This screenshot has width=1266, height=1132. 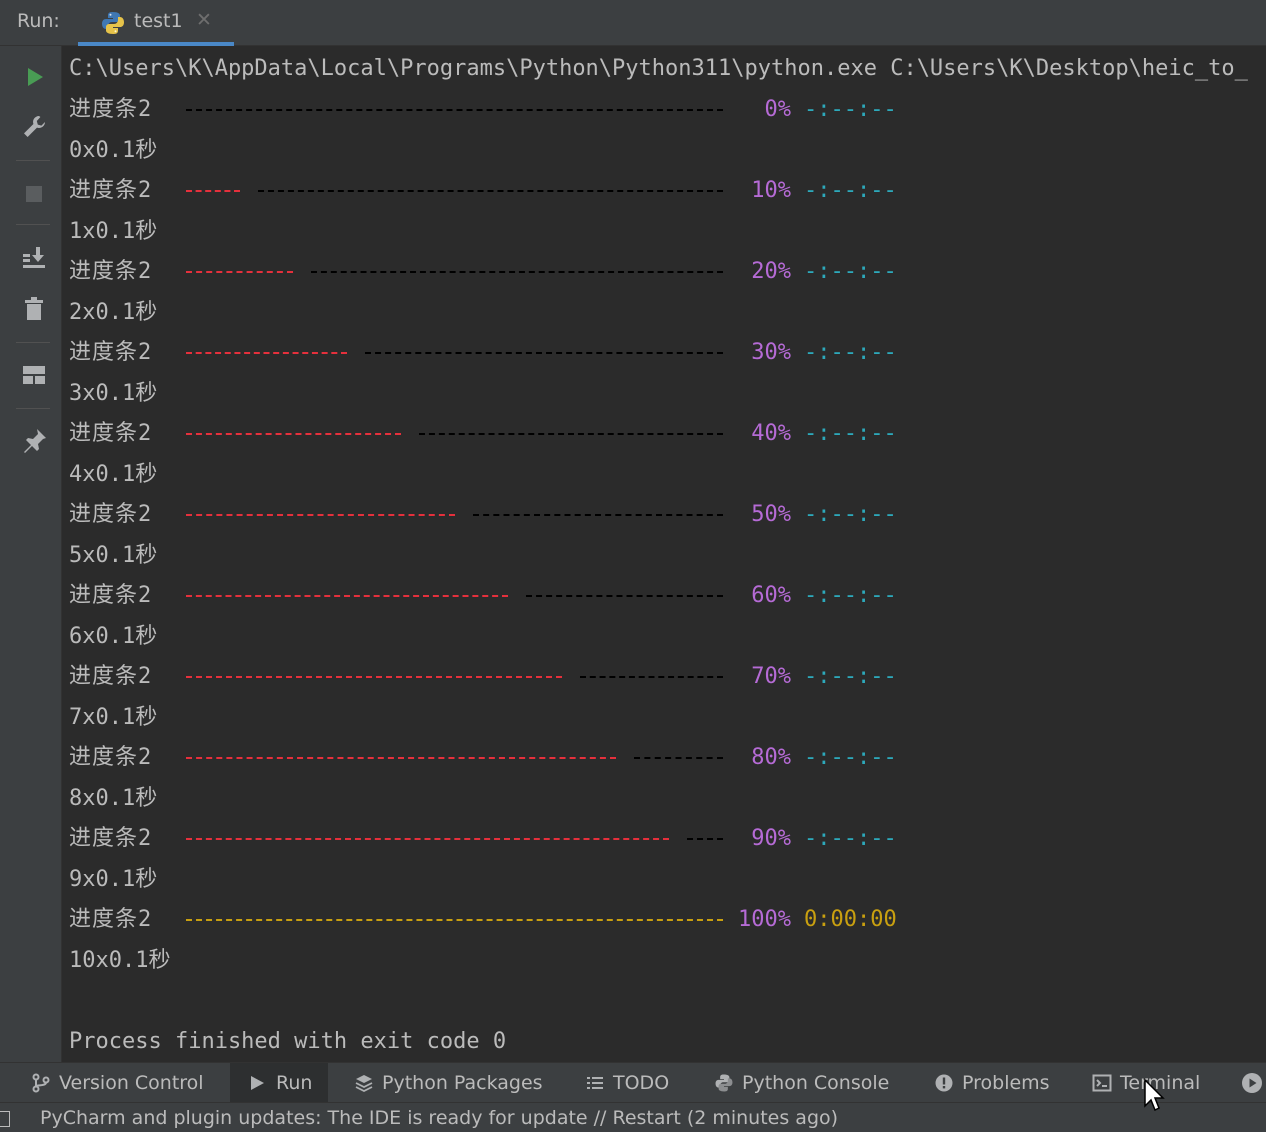 What do you see at coordinates (113, 717) in the screenshot?
I see `step-output: 7x0.1秒` at bounding box center [113, 717].